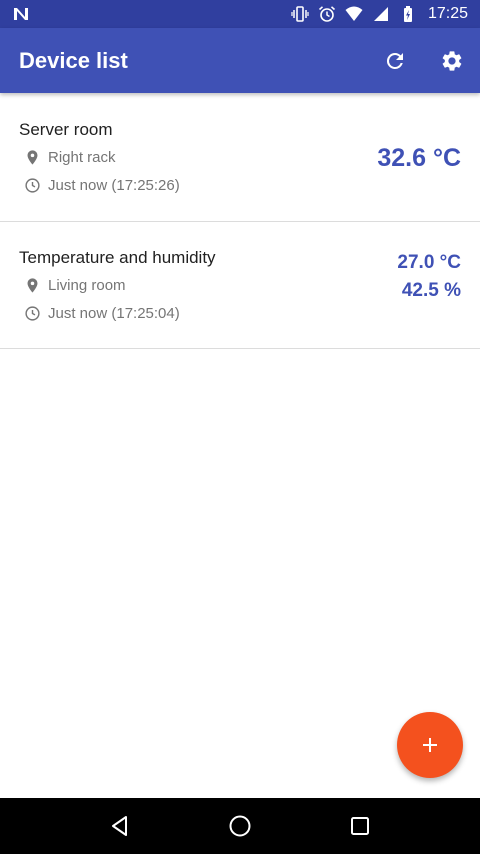  I want to click on status-bar: 17:25, so click(240, 14).